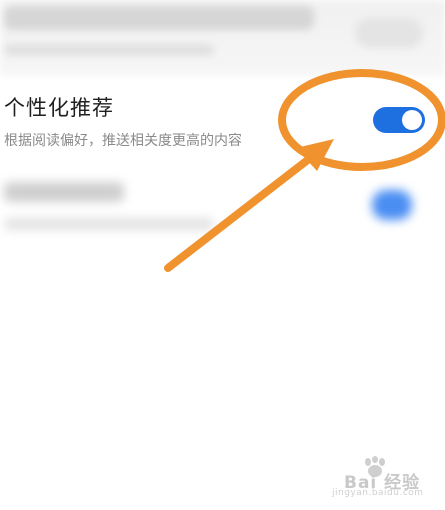 This screenshot has height=510, width=445. Describe the element at coordinates (123, 141) in the screenshot. I see `setting-description: 根据阅读偏好，推送相关度更高的内容` at that location.